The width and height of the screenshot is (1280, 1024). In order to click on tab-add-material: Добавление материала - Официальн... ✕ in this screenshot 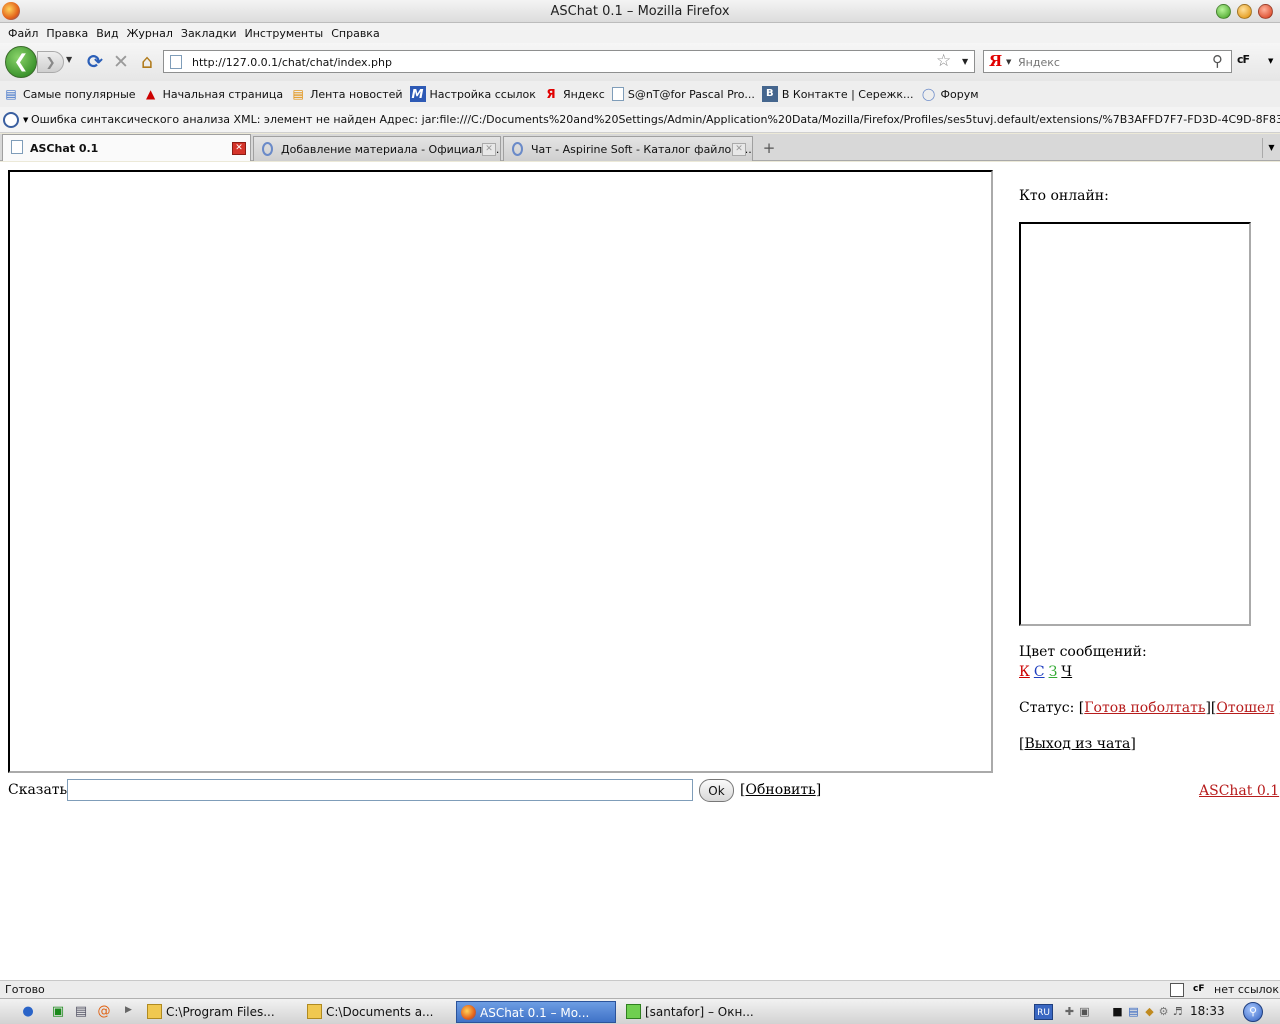, I will do `click(377, 148)`.